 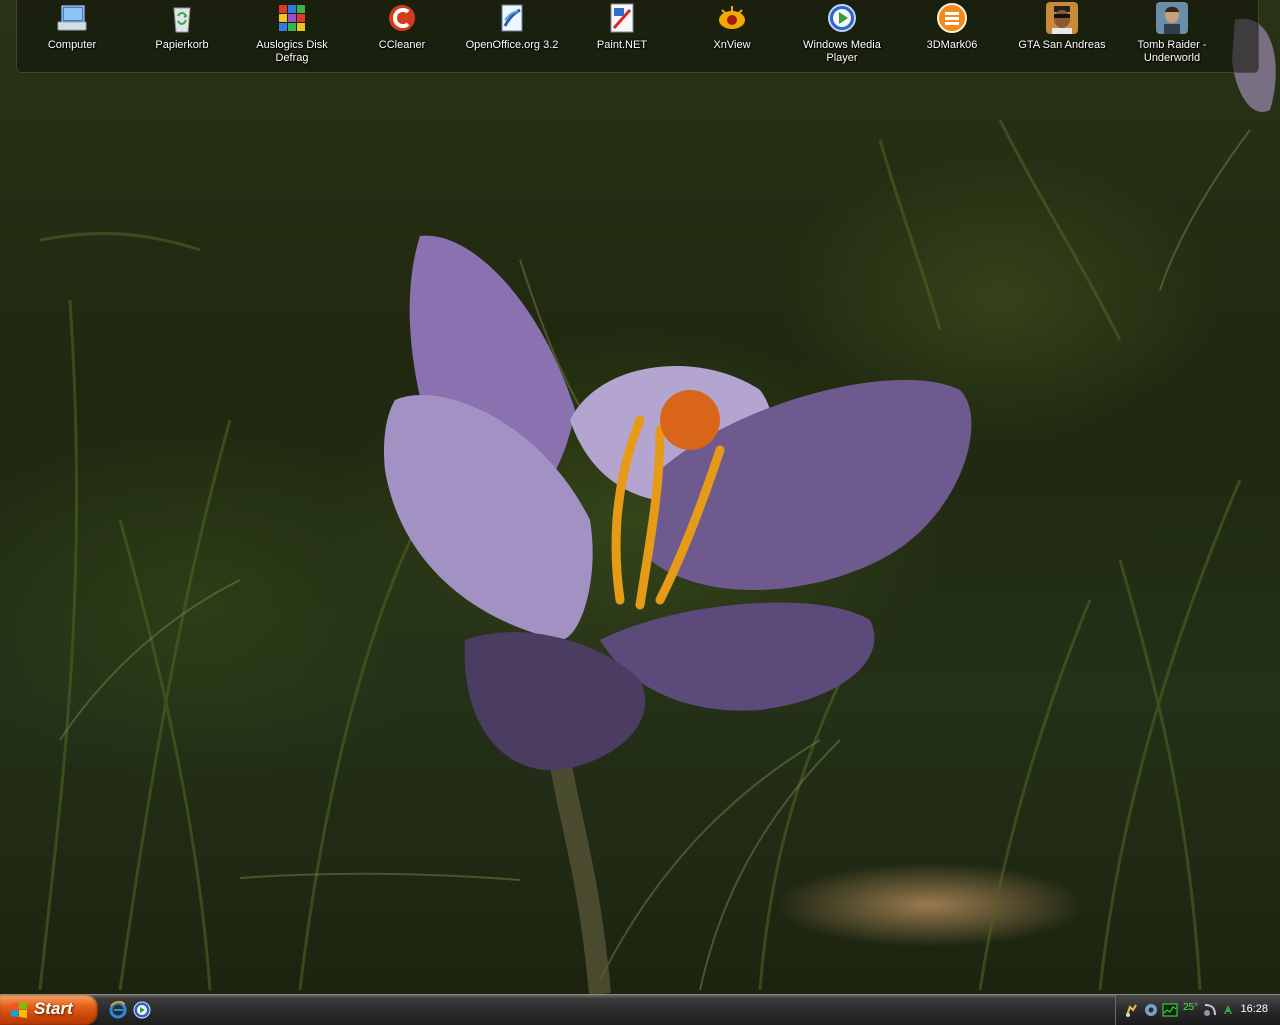 What do you see at coordinates (952, 18) in the screenshot?
I see `3dmark-icon` at bounding box center [952, 18].